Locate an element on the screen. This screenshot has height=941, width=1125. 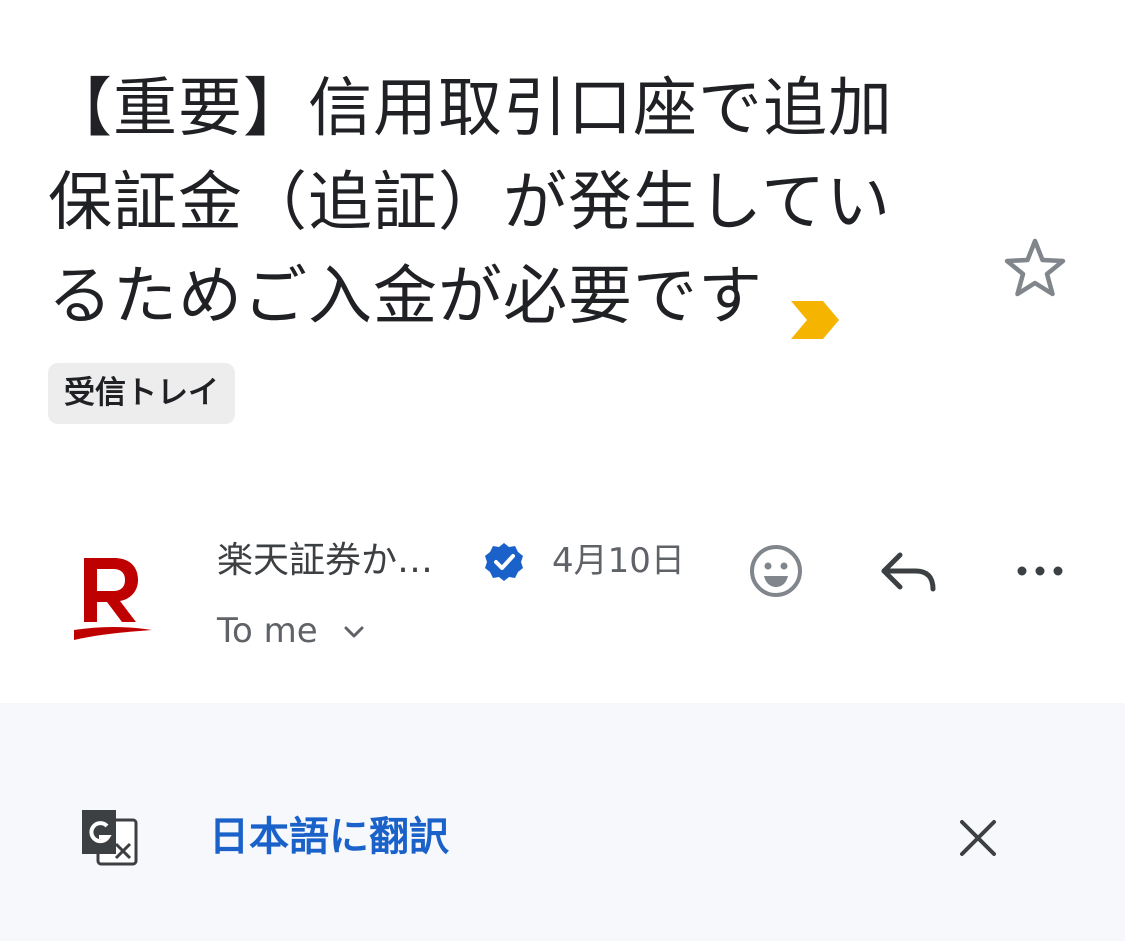
verified-badge-icon is located at coordinates (504, 562).